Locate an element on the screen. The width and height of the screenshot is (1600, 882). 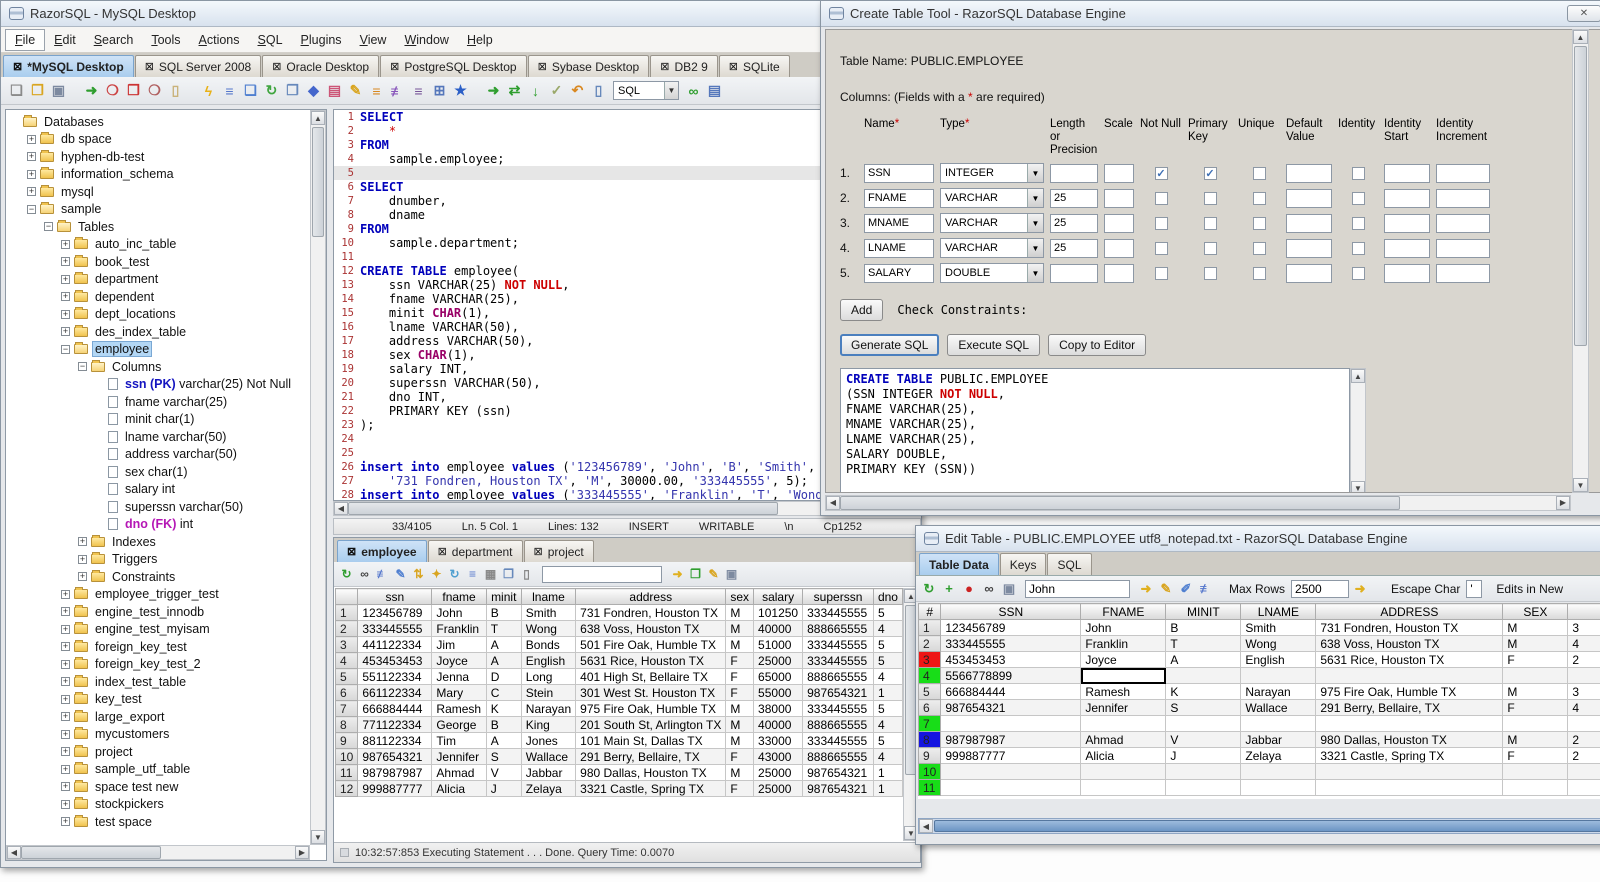
menu-plugins: Plugins is located at coordinates (321, 40).